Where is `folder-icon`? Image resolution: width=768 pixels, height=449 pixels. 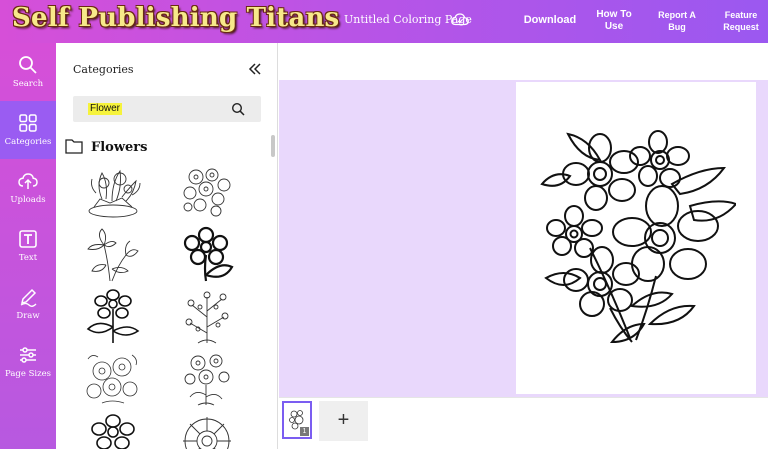
folder-icon is located at coordinates (74, 146).